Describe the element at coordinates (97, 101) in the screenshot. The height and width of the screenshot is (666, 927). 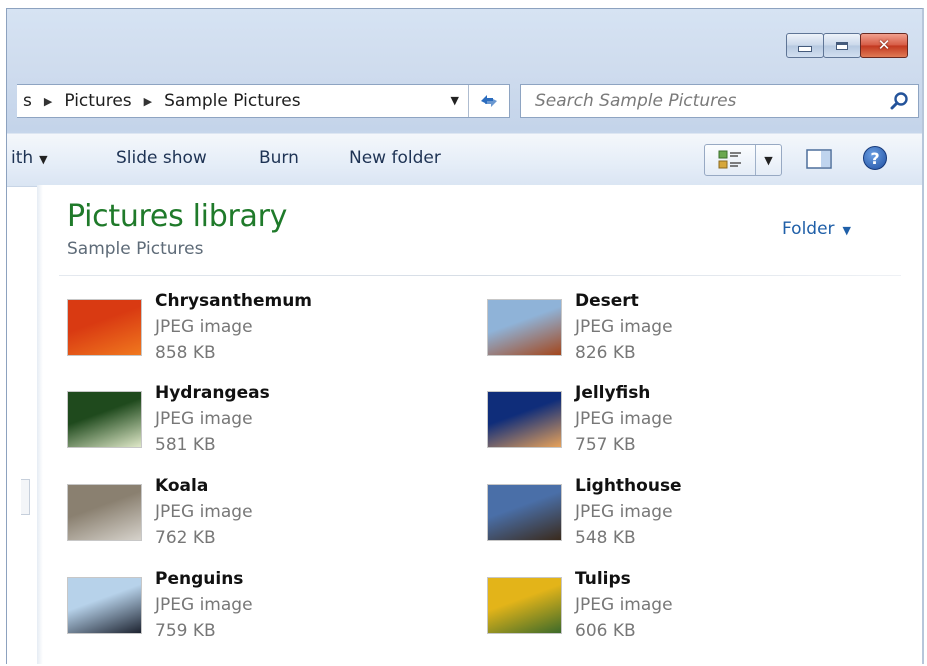
I see `breadcrumb-pictures: Pictures` at that location.